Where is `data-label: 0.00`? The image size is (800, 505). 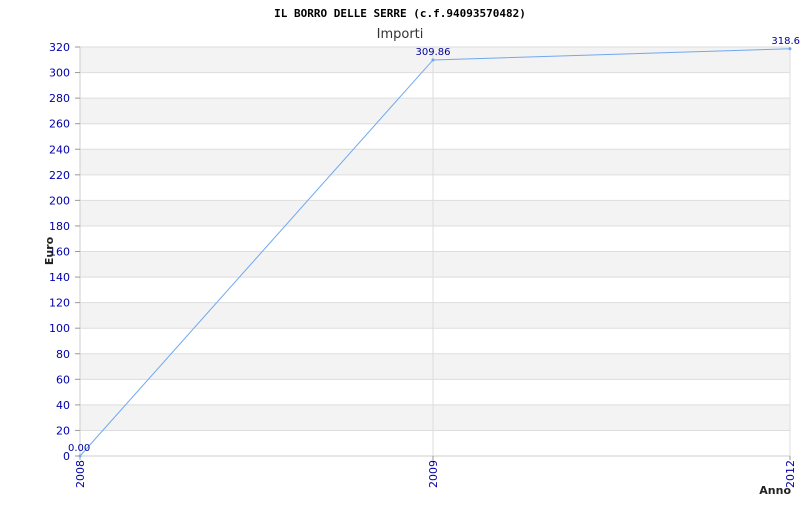
data-label: 0.00 is located at coordinates (79, 448).